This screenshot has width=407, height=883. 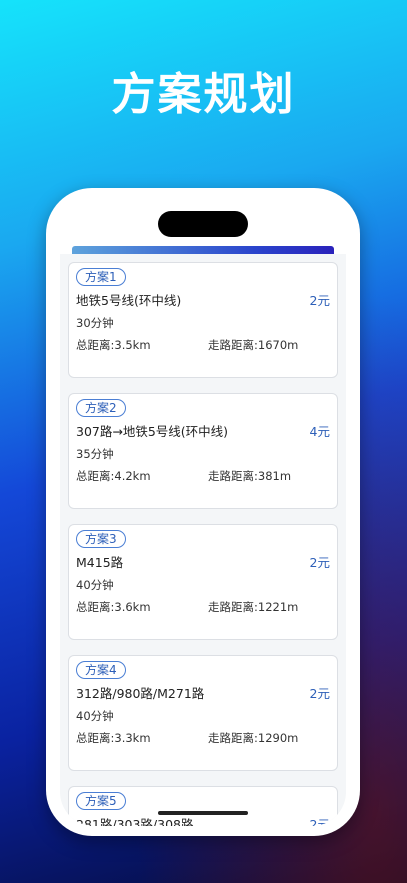 I want to click on plan-route: 281路/303路/308路, so click(x=135, y=821).